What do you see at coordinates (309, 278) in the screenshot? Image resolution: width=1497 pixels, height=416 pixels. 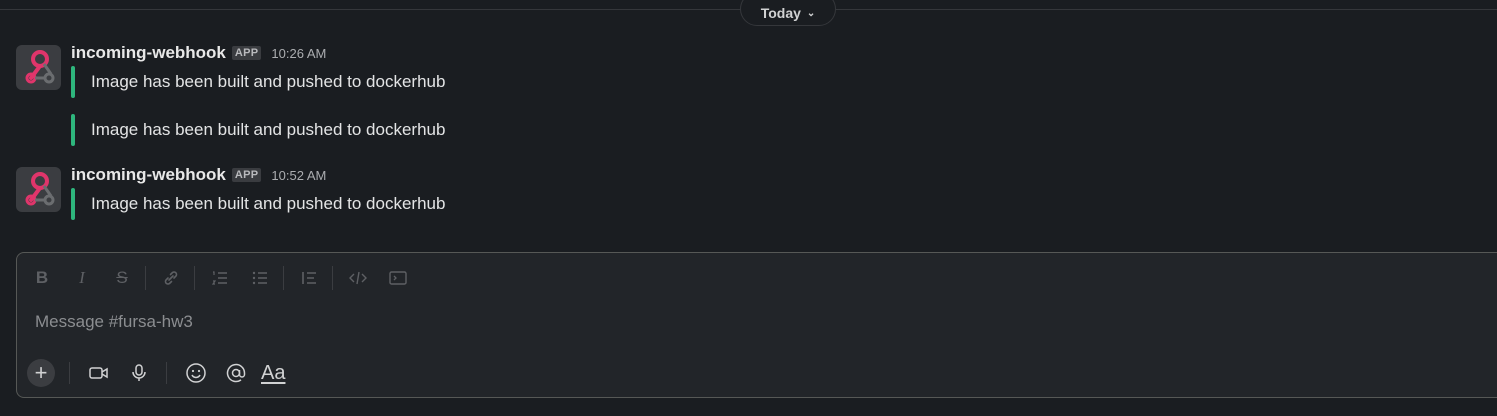 I see `blockquote-icon` at bounding box center [309, 278].